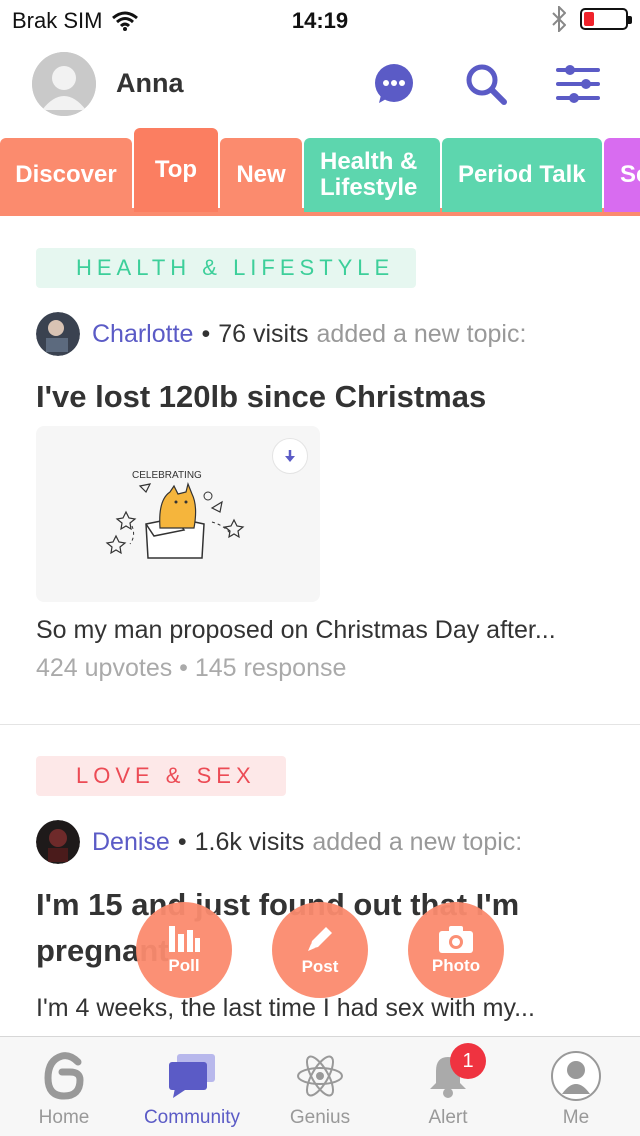 The width and height of the screenshot is (640, 1136). Describe the element at coordinates (64, 1076) in the screenshot. I see `home-icon` at that location.